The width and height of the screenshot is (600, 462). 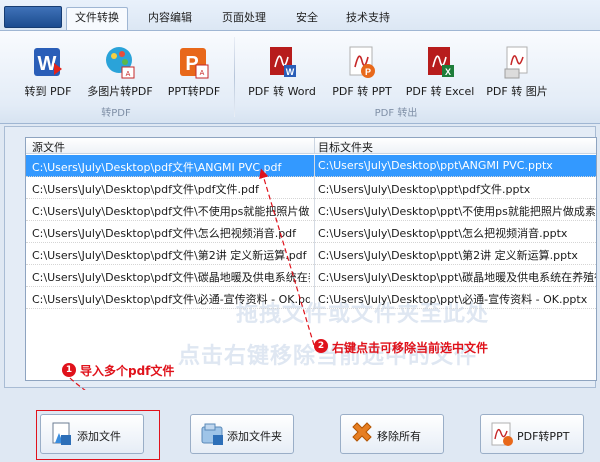 I want to click on tab-content-edit: 内容编辑, so click(x=170, y=19).